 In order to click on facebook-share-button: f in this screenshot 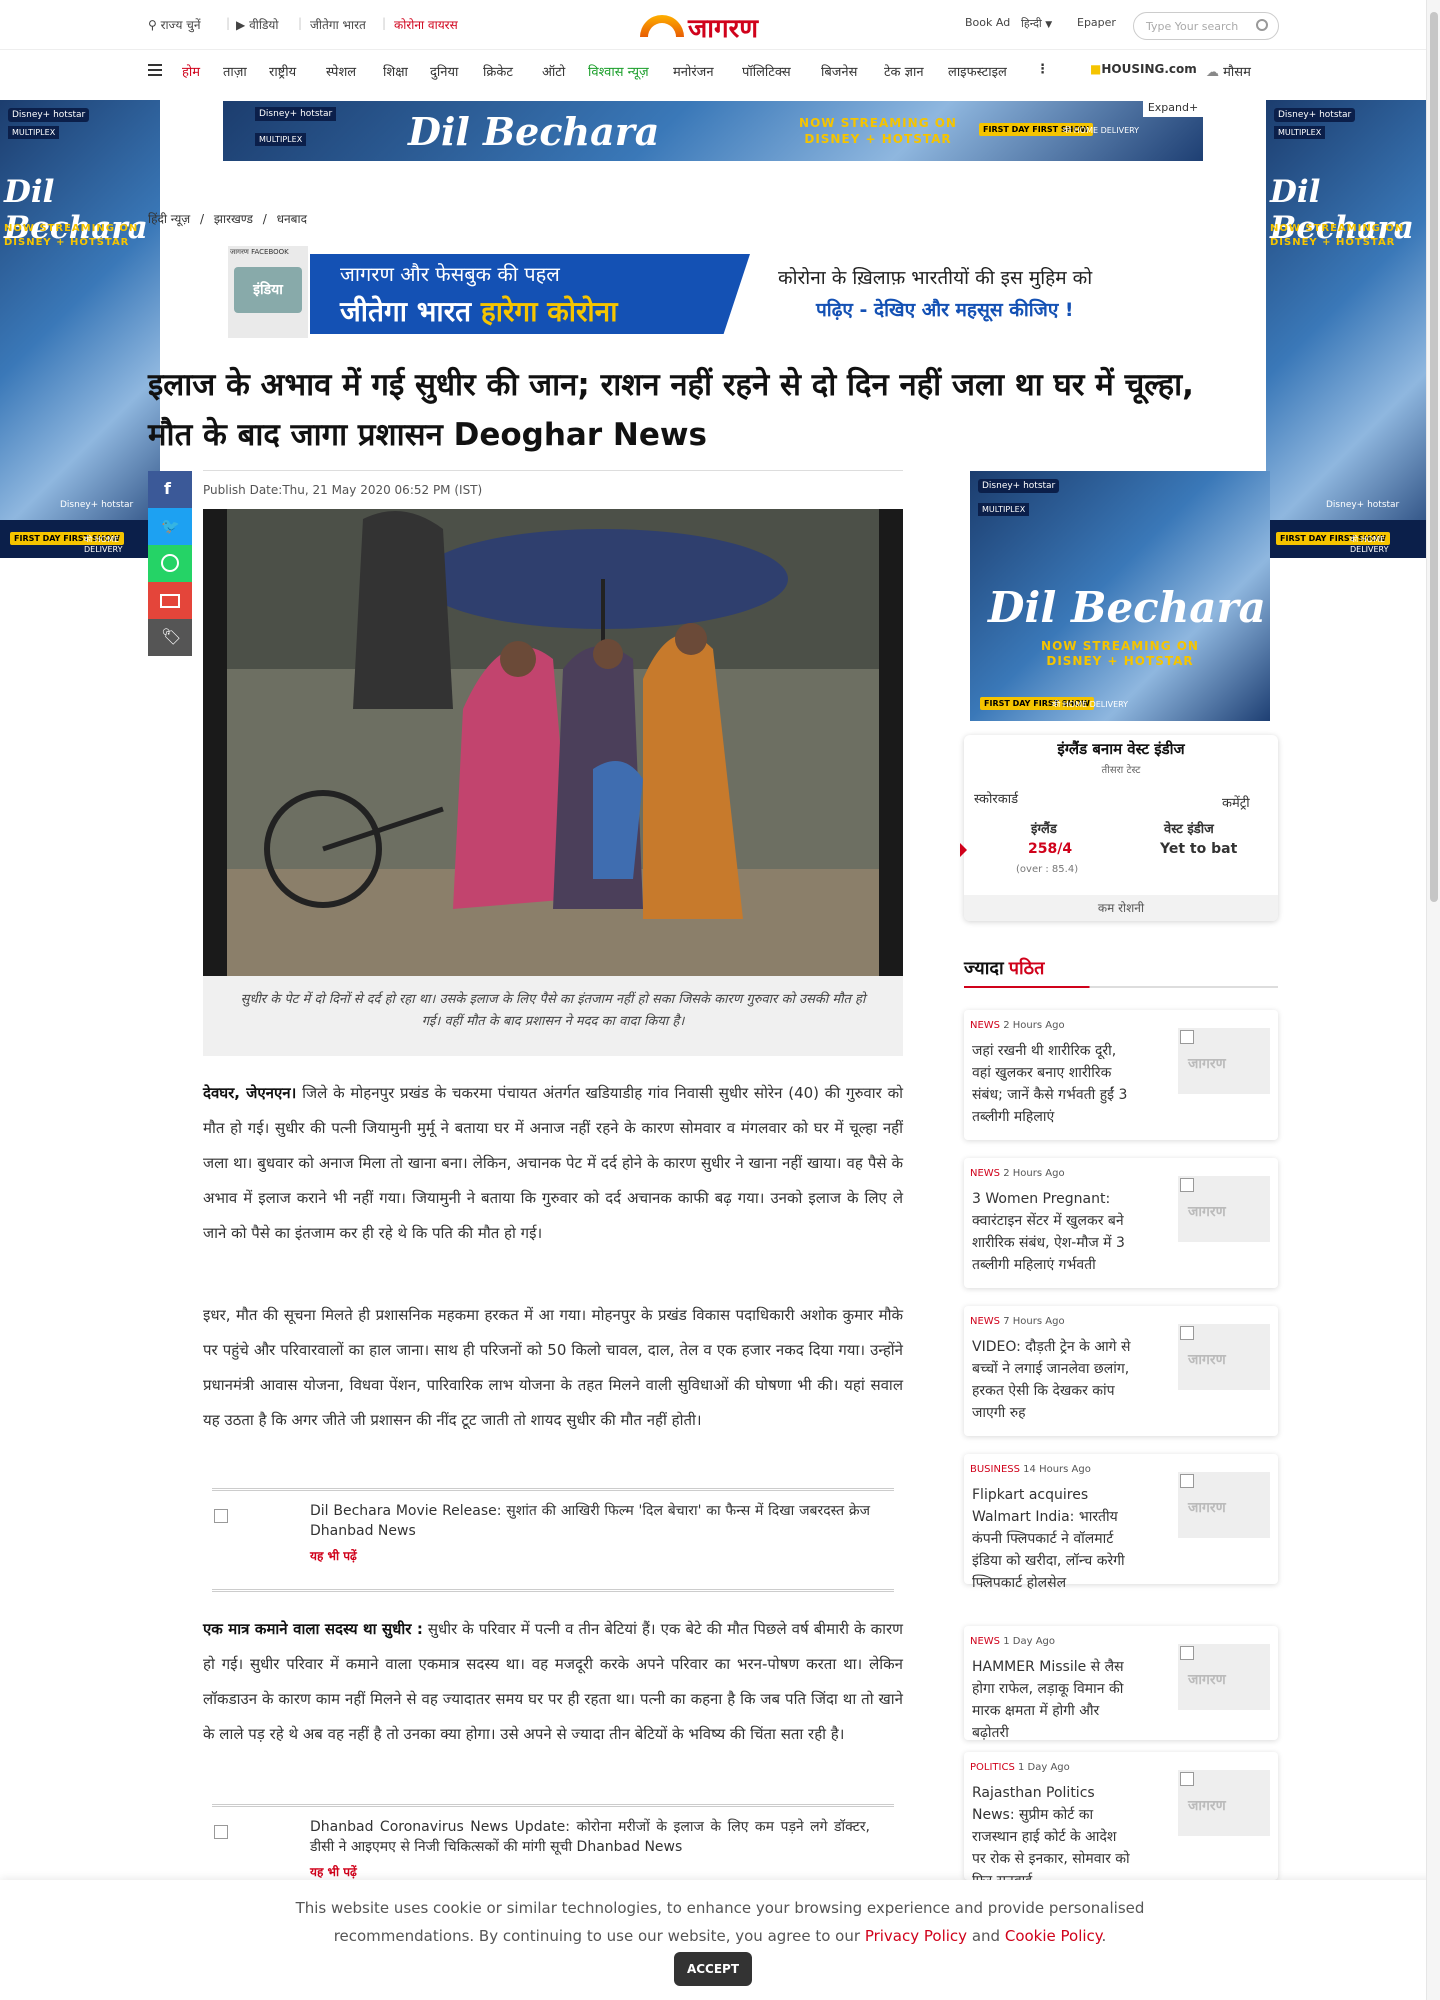, I will do `click(170, 489)`.